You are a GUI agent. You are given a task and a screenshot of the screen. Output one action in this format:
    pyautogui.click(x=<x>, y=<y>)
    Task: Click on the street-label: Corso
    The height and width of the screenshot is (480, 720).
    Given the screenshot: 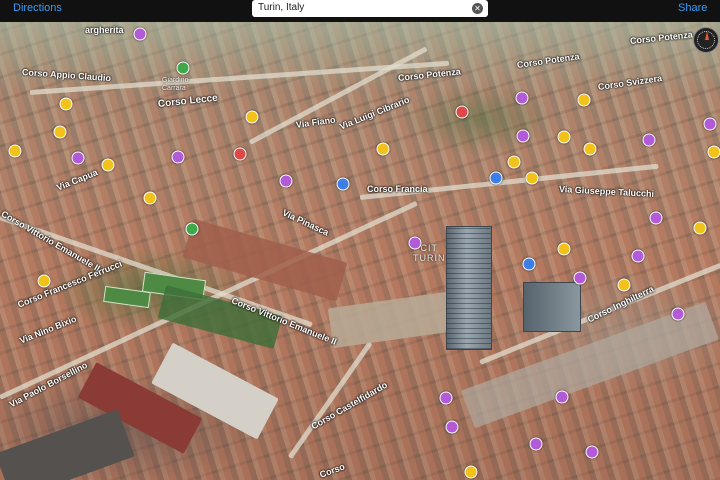 What is the action you would take?
    pyautogui.click(x=332, y=470)
    